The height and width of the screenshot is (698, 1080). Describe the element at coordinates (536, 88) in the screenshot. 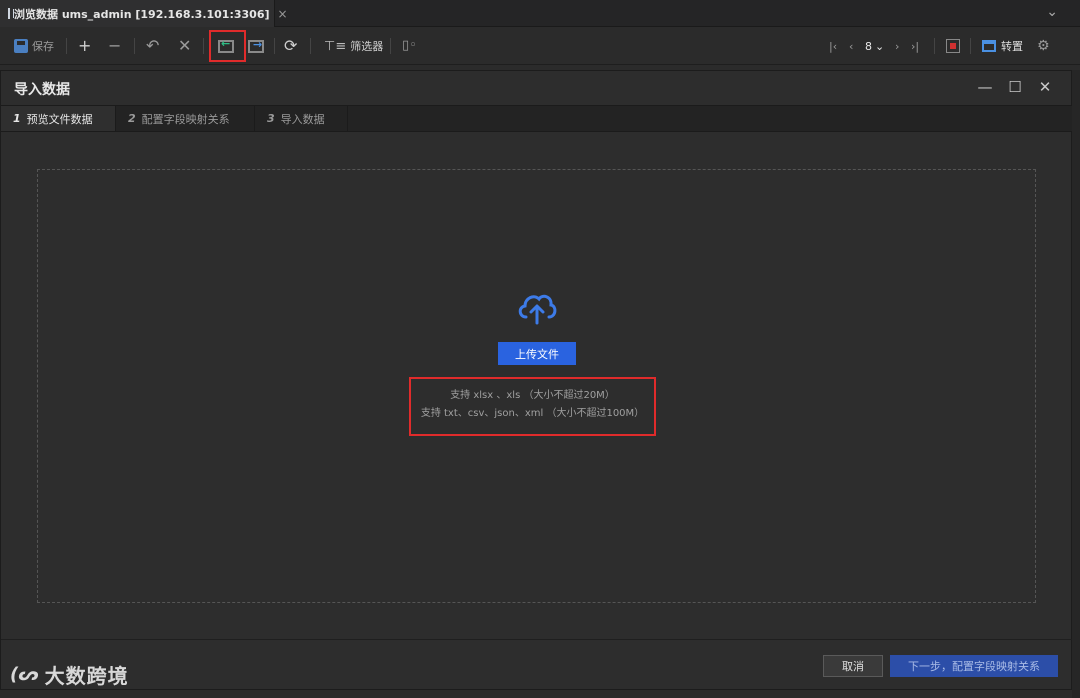

I see `dialog-header: 导入数据 — ☐ ✕` at that location.